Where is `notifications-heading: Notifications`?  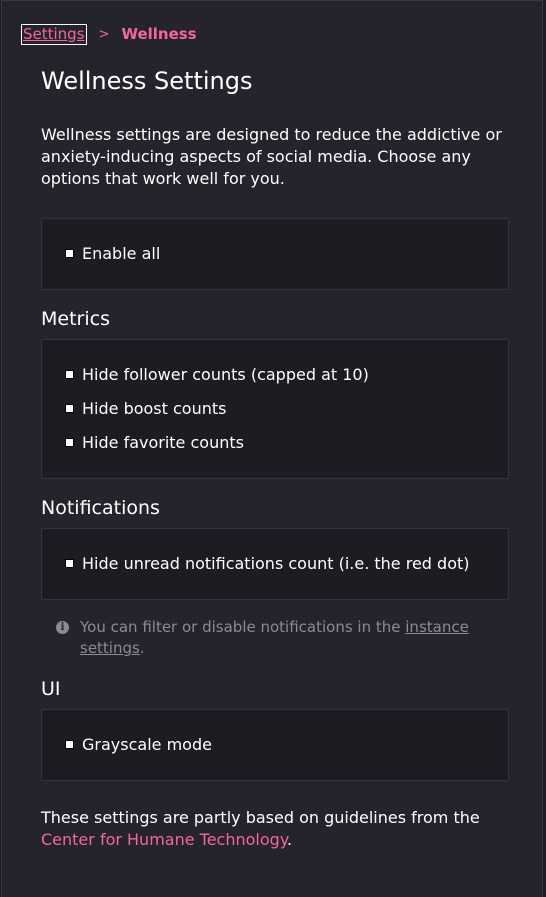
notifications-heading: Notifications is located at coordinates (100, 508).